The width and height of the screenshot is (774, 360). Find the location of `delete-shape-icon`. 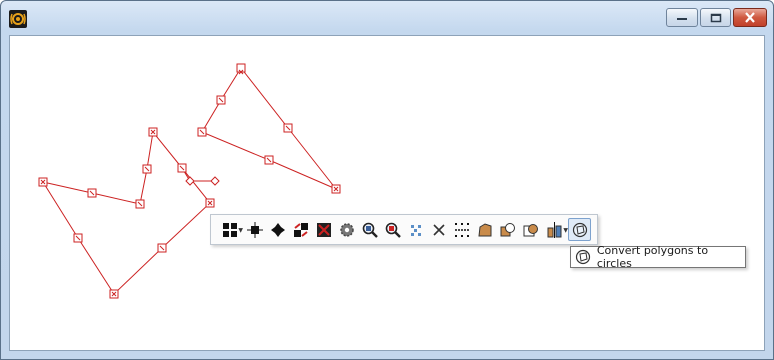

delete-shape-icon is located at coordinates (323, 229).